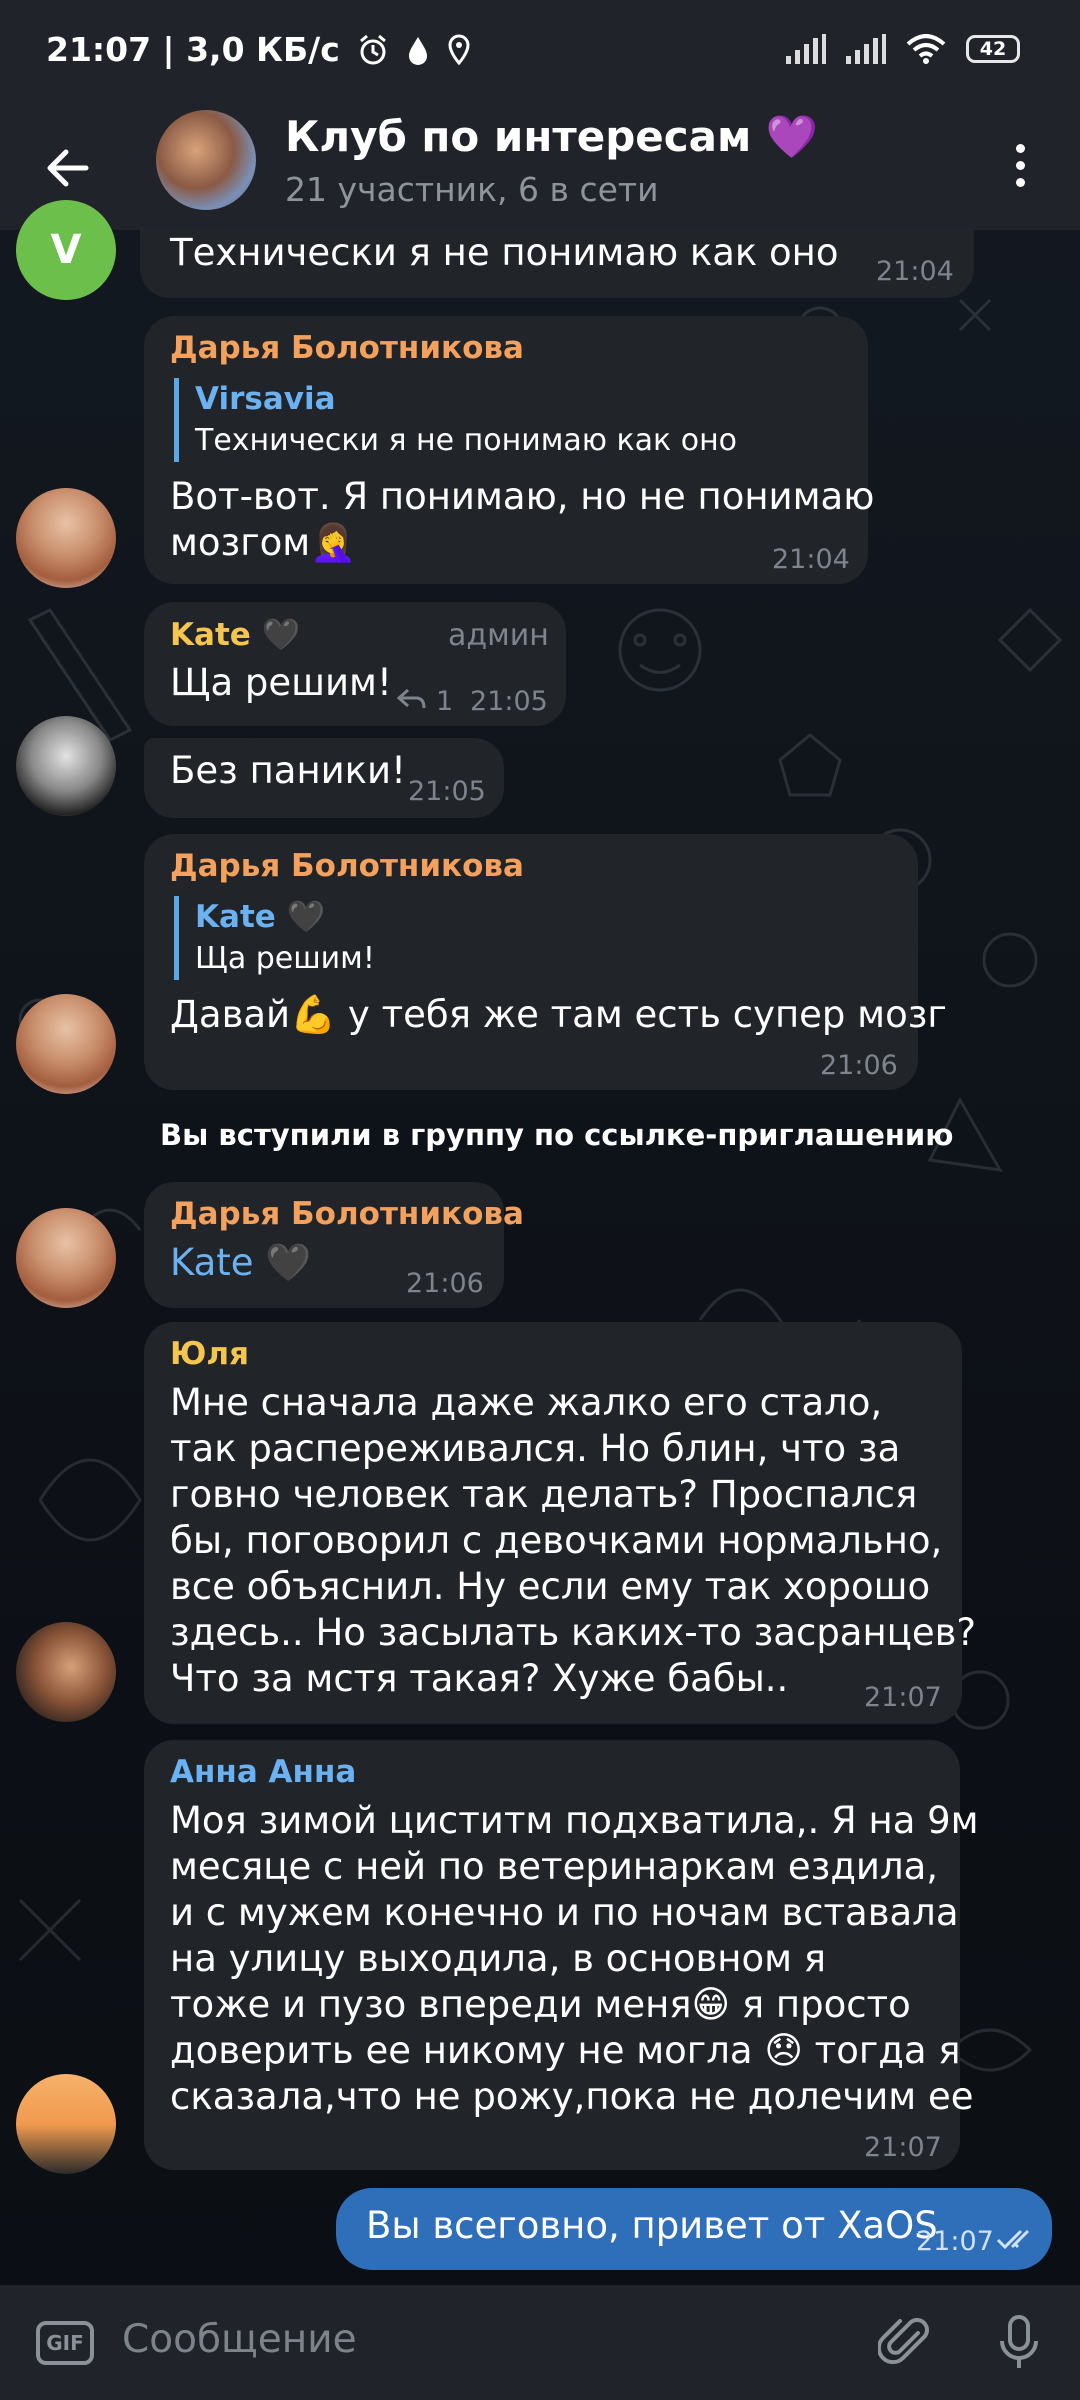  I want to click on signal-icon, so click(806, 49).